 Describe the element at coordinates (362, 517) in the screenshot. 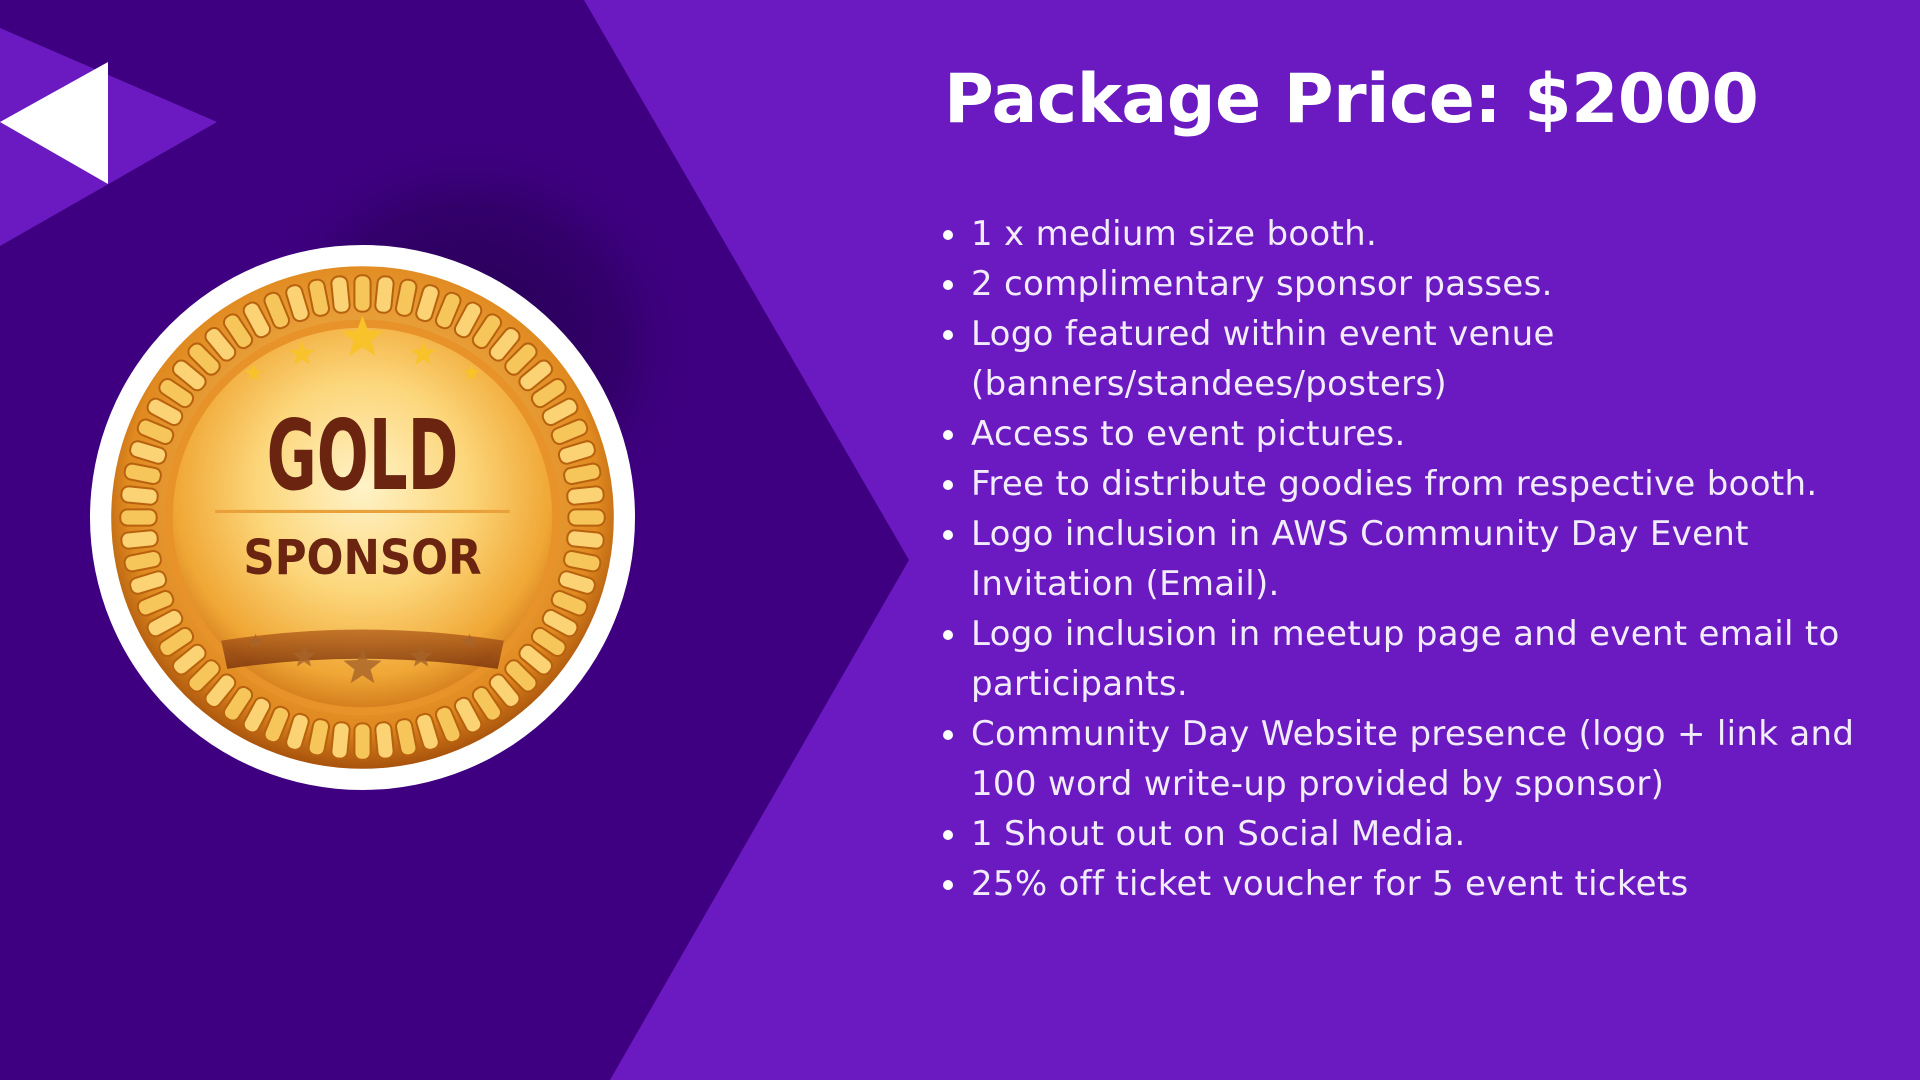

I see `gold-sponsor-badge: GOLD SPONSOR` at that location.